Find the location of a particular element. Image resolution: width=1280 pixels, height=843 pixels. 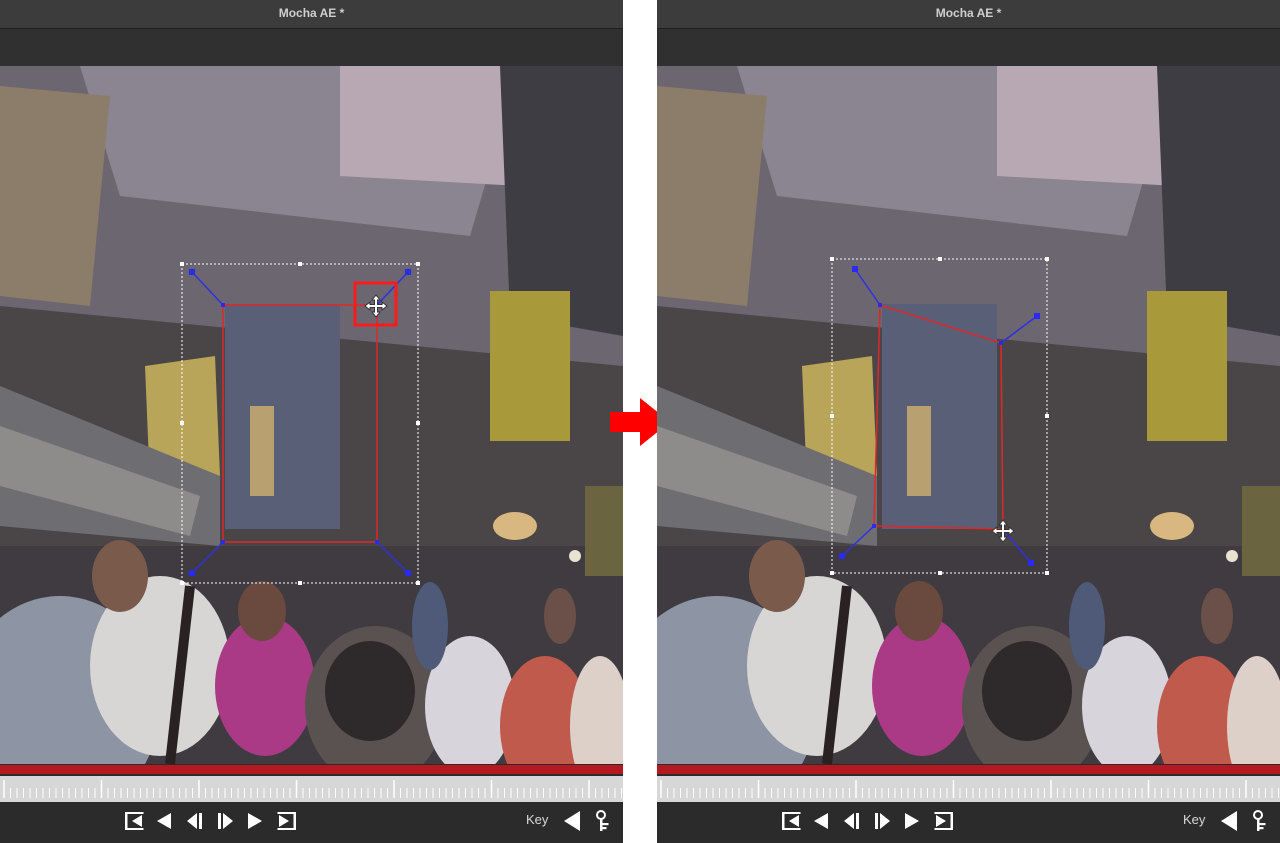

tangent-lines is located at coordinates (939, 416).